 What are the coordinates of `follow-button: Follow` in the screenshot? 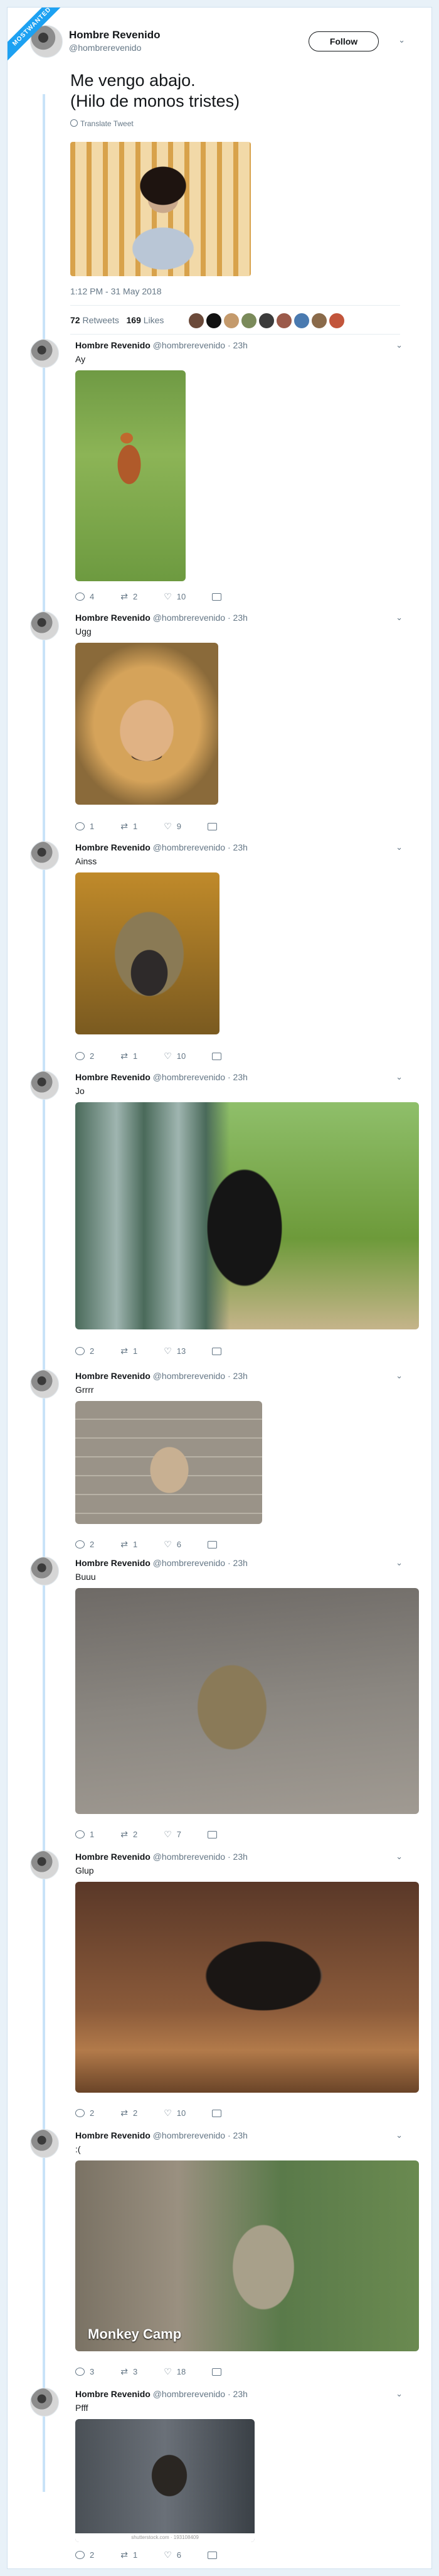 It's located at (344, 41).